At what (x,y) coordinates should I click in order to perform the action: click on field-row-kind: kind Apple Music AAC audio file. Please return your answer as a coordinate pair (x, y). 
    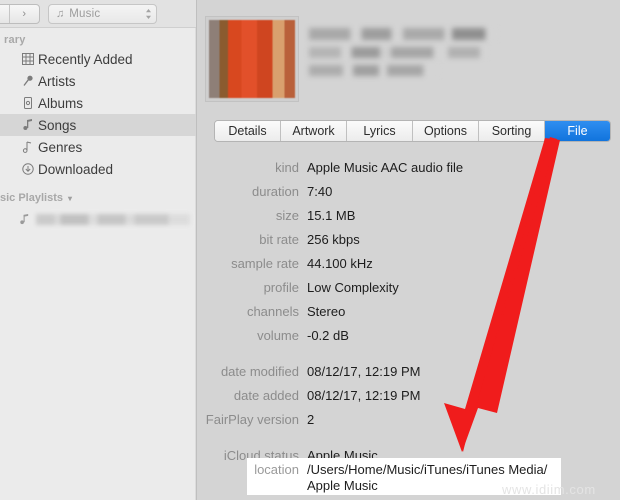
    Looking at the image, I should click on (408, 170).